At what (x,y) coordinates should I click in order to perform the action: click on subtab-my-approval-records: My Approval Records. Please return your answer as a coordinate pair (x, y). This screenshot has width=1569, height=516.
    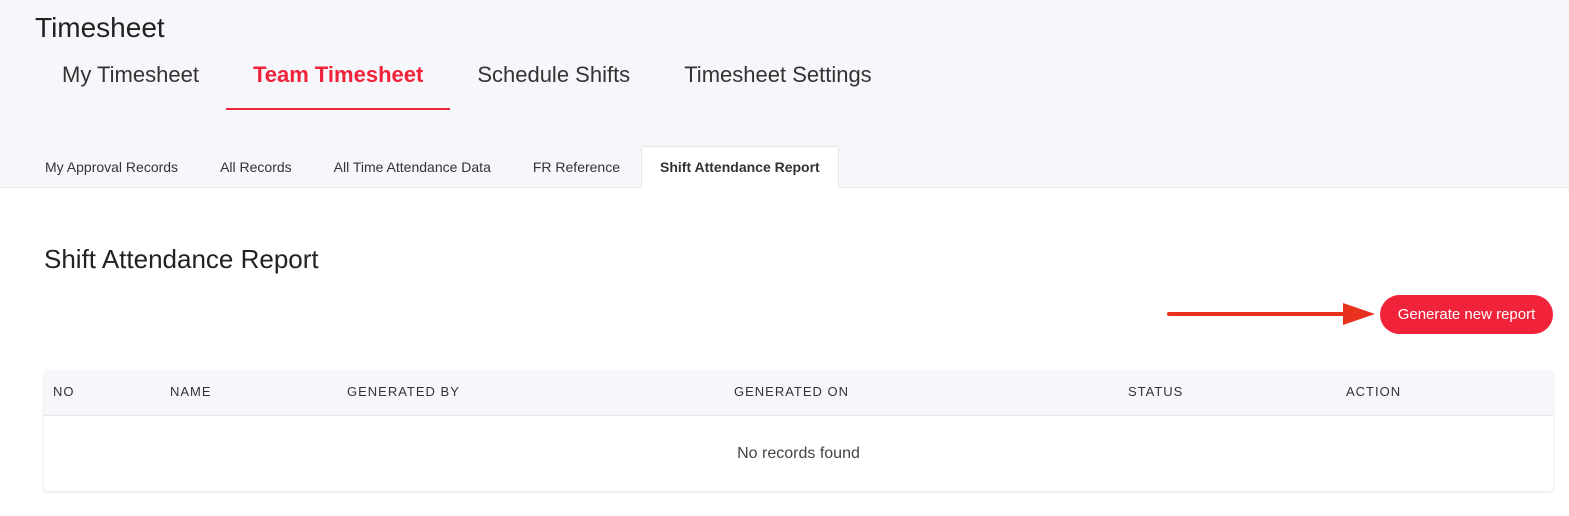
    Looking at the image, I should click on (111, 166).